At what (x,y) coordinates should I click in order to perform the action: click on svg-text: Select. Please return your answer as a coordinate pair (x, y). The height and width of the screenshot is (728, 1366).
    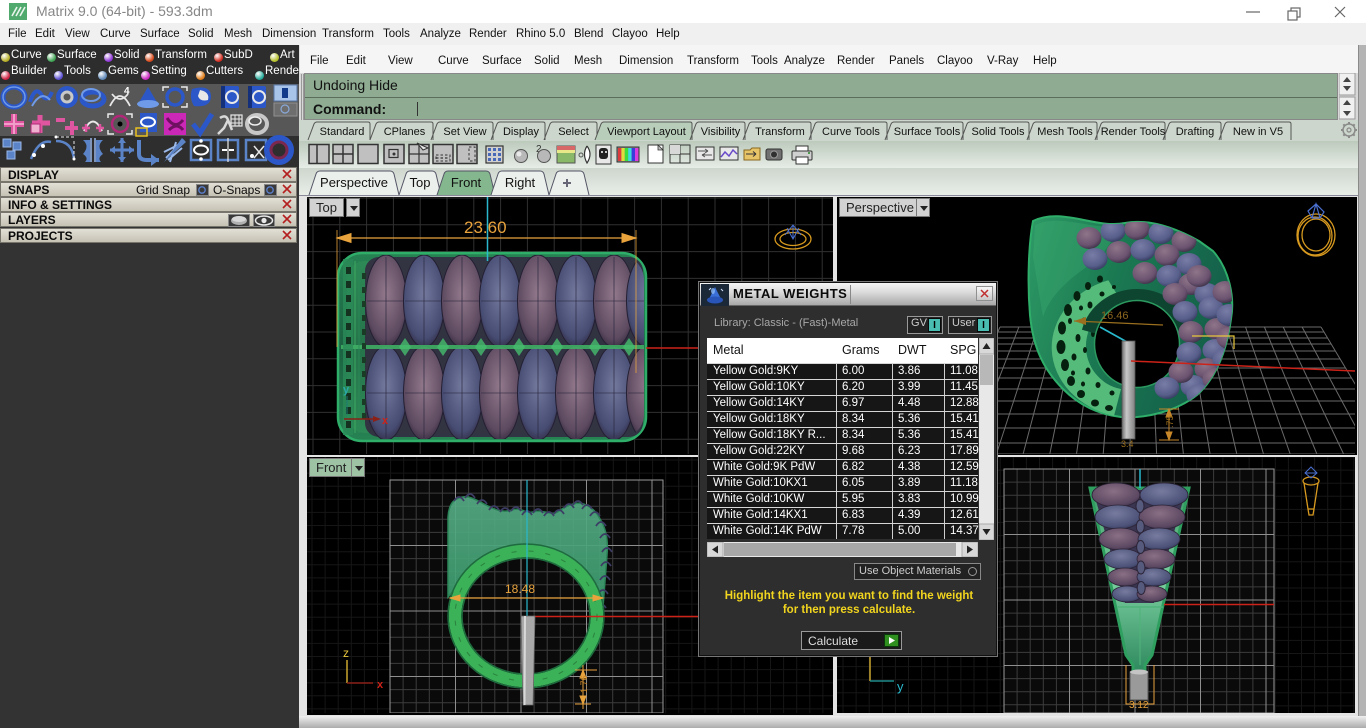
    Looking at the image, I should click on (573, 132).